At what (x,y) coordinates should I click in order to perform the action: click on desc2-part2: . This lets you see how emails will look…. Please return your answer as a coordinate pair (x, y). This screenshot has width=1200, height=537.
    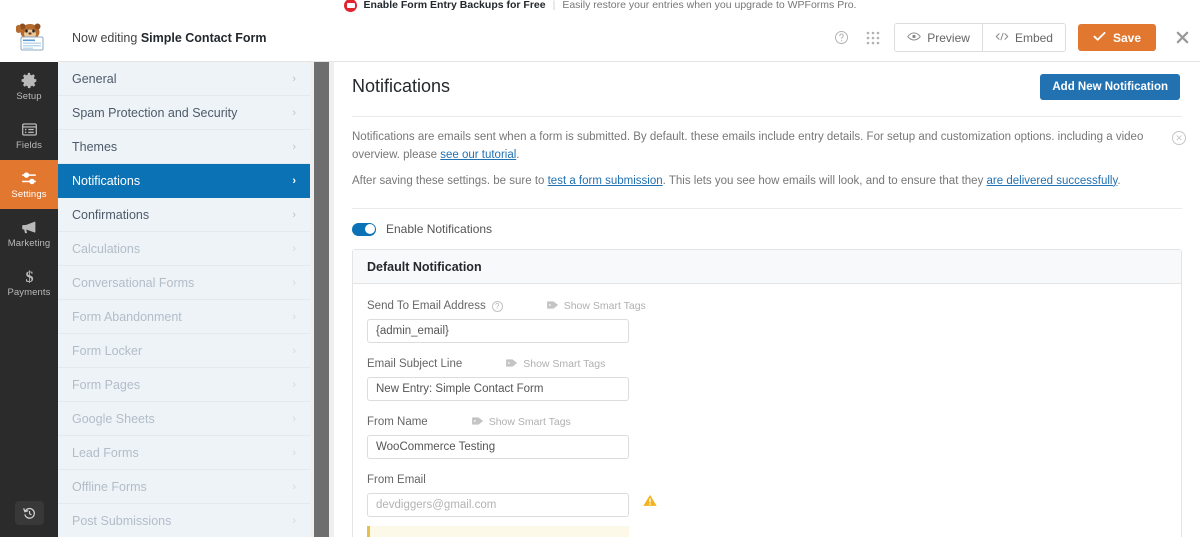
    Looking at the image, I should click on (824, 180).